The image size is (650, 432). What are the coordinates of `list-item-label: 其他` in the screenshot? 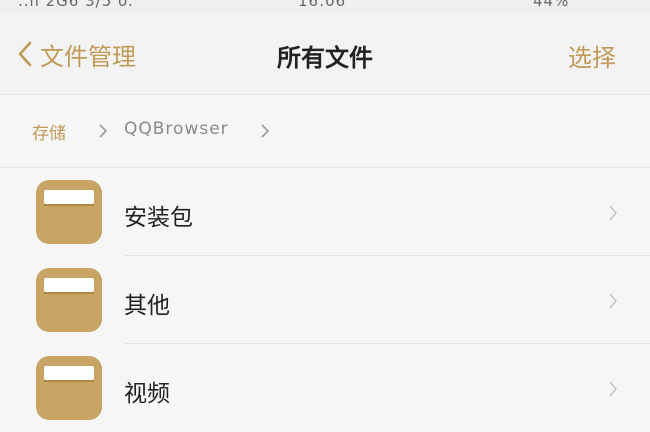 It's located at (147, 306).